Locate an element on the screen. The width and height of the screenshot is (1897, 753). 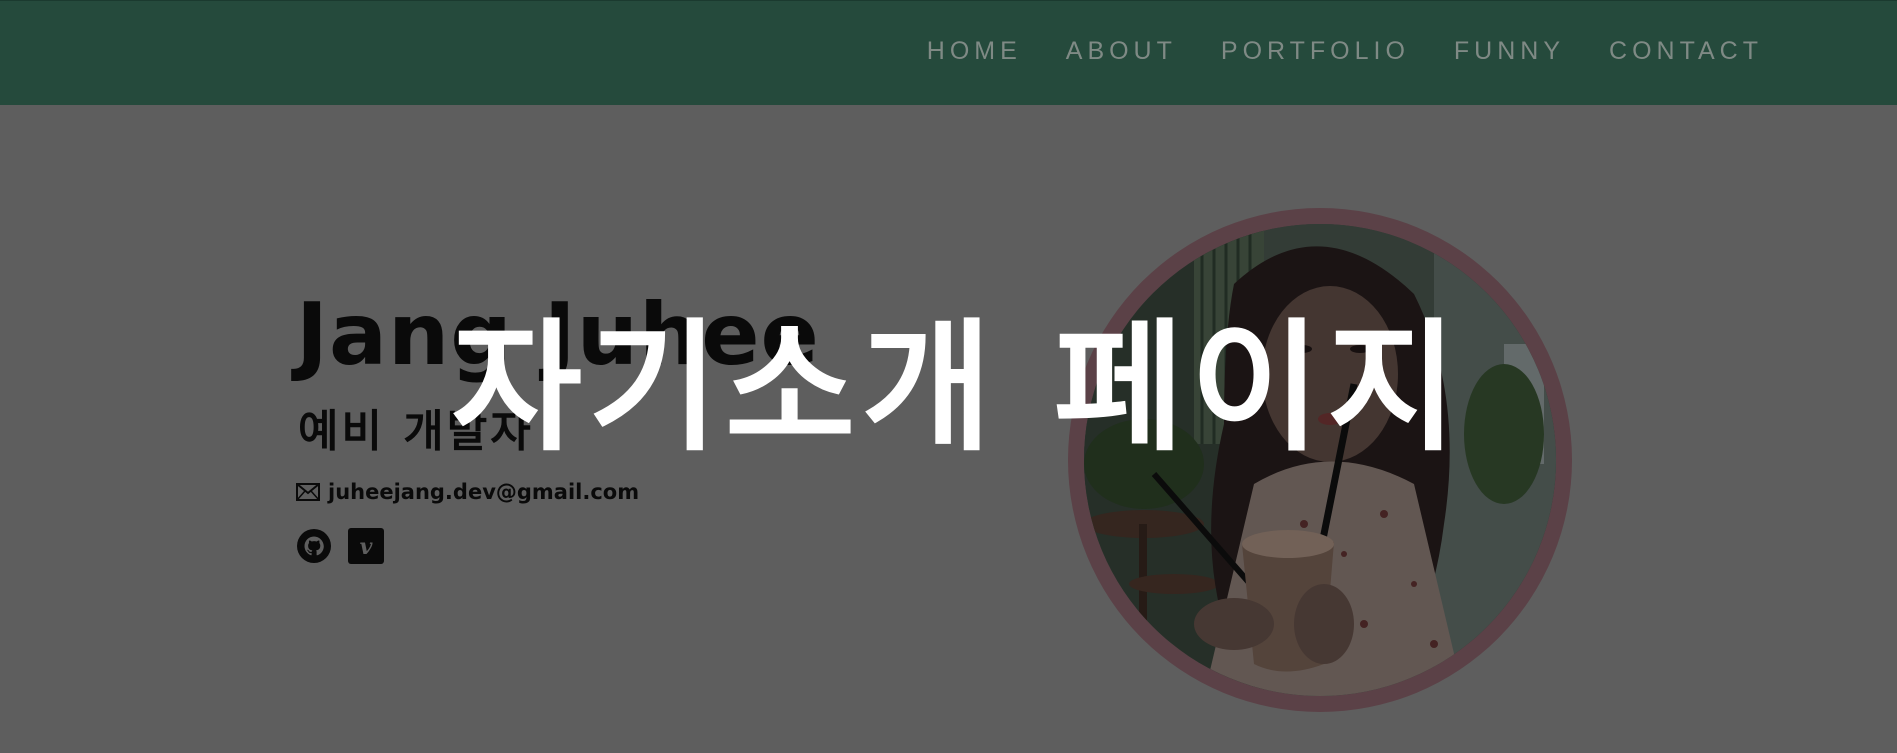
nav-item-home: HOME is located at coordinates (974, 51).